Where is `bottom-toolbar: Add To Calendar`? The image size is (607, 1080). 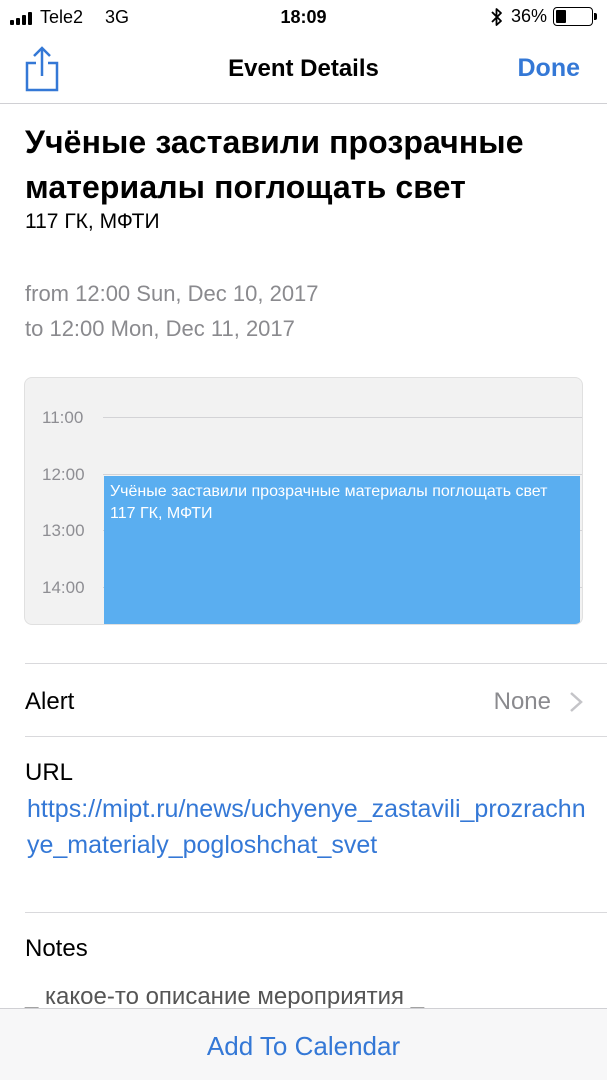
bottom-toolbar: Add To Calendar is located at coordinates (303, 1044).